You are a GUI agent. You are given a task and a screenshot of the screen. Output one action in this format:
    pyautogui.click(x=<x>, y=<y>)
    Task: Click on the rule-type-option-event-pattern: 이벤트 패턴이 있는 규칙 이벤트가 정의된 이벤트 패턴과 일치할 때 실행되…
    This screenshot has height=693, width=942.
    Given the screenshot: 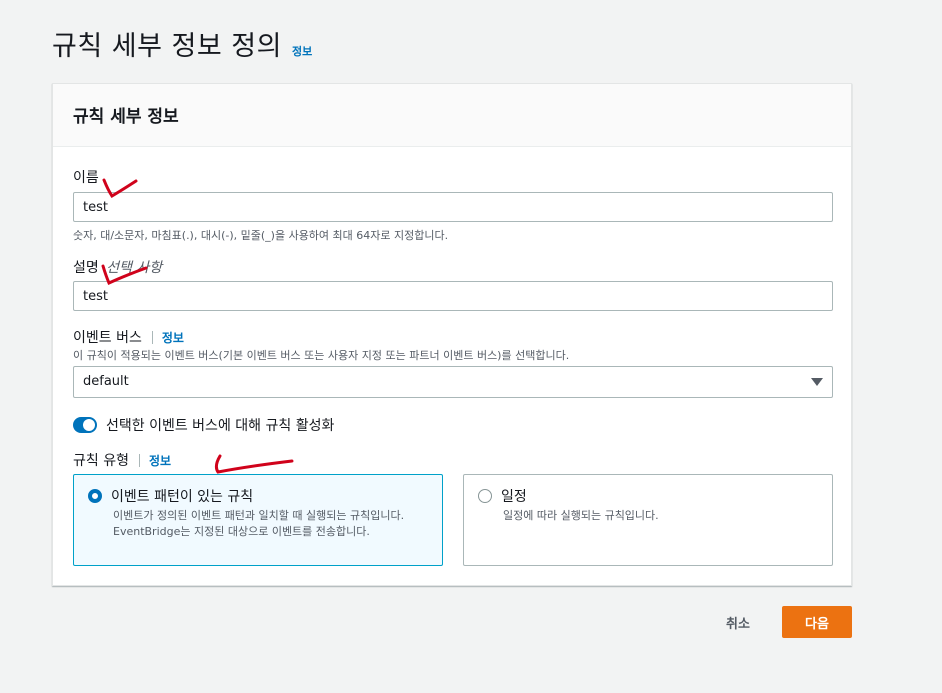 What is the action you would take?
    pyautogui.click(x=258, y=520)
    